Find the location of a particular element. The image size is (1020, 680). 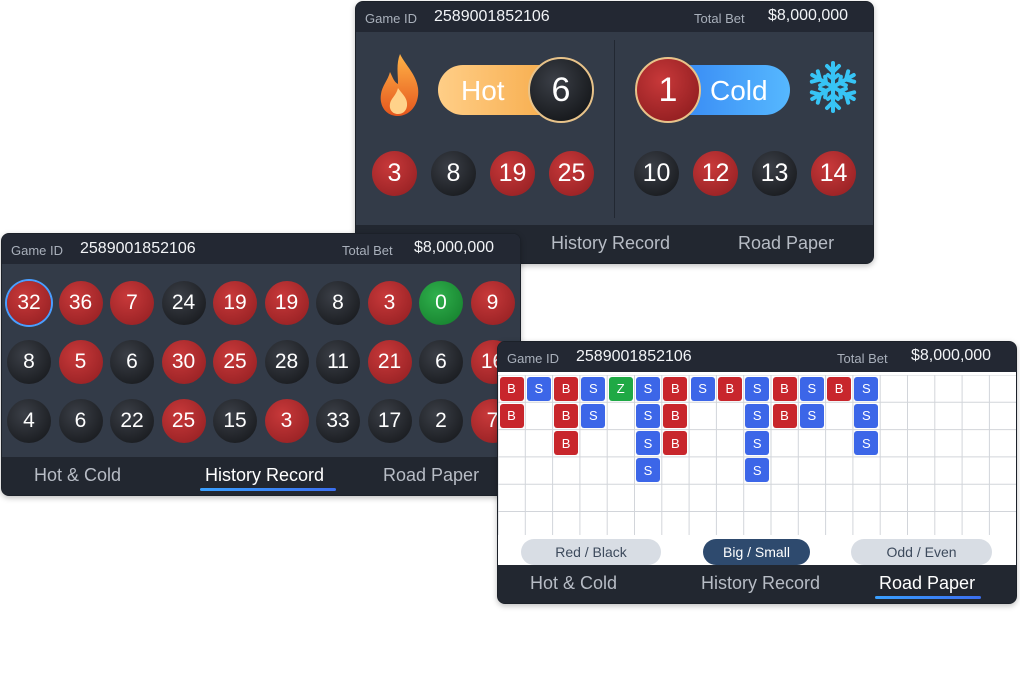

number-ball: 33 is located at coordinates (338, 421).